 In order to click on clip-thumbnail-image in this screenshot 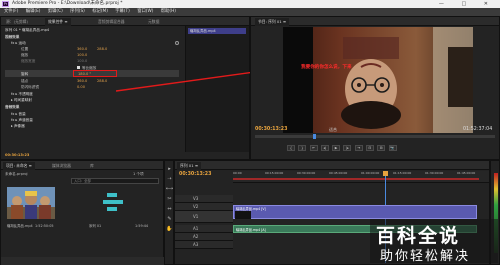, I will do `click(31, 203)`.